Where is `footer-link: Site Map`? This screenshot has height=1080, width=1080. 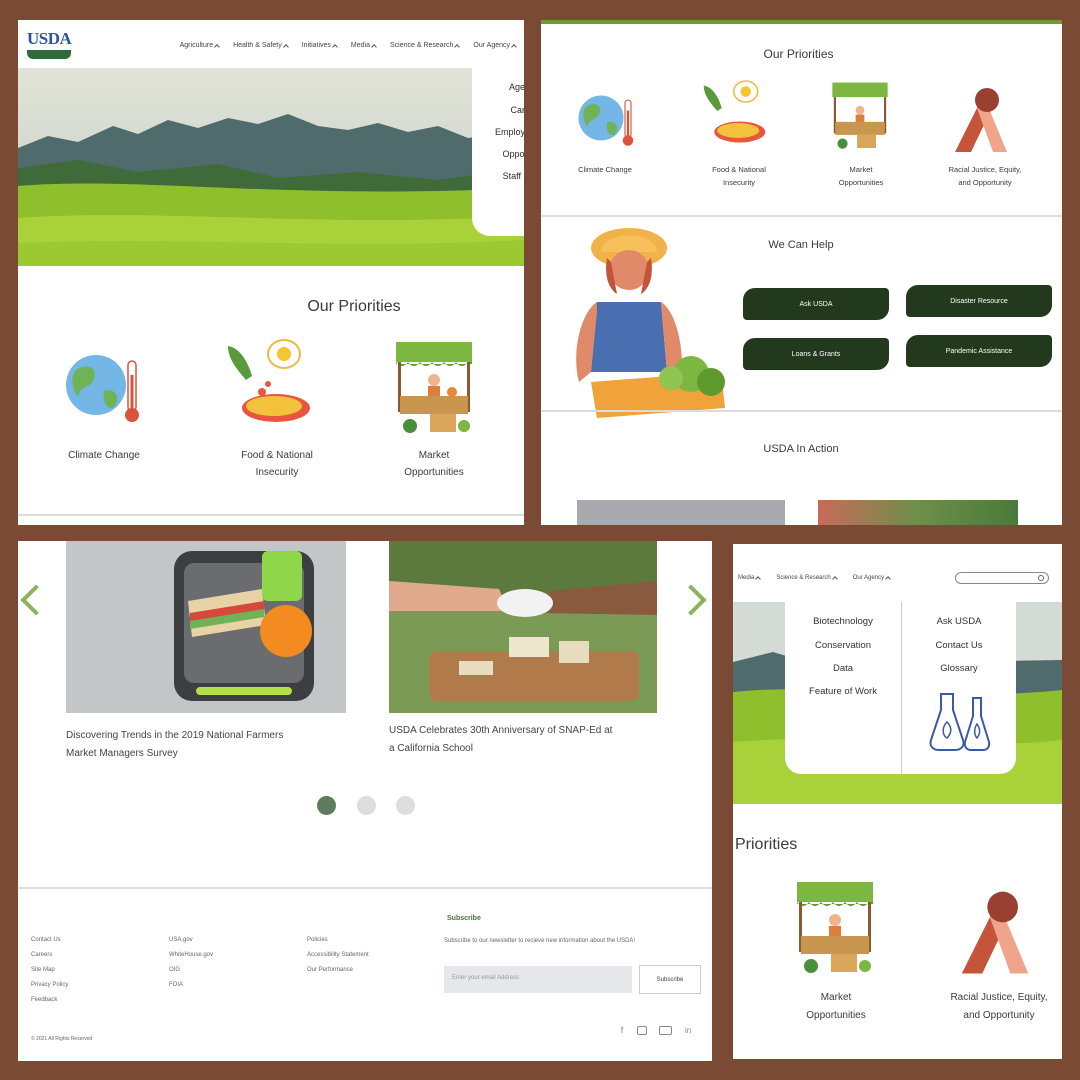 footer-link: Site Map is located at coordinates (49, 970).